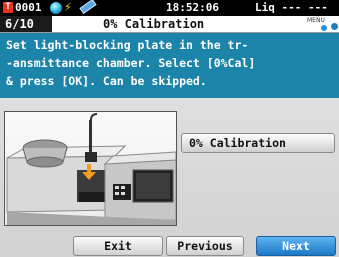 This screenshot has width=339, height=257. I want to click on step-indicator: 6/10, so click(26, 24).